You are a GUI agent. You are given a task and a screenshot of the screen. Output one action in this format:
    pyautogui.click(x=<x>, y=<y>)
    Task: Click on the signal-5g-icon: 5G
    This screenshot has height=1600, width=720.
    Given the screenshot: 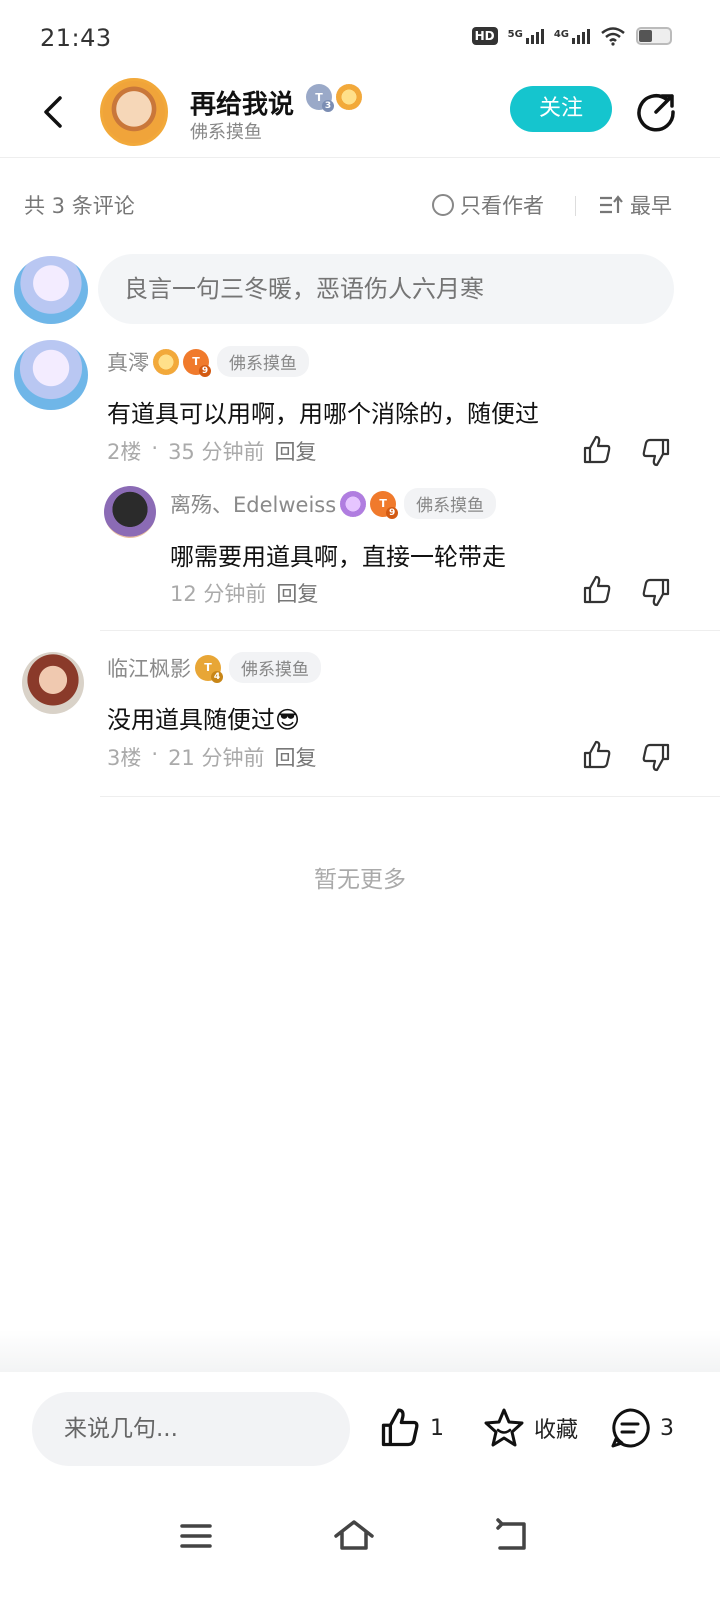 What is the action you would take?
    pyautogui.click(x=526, y=36)
    